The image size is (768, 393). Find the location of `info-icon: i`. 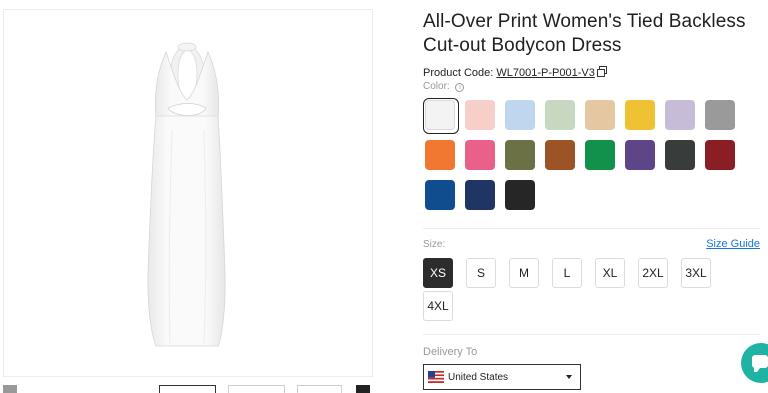

info-icon: i is located at coordinates (460, 87).